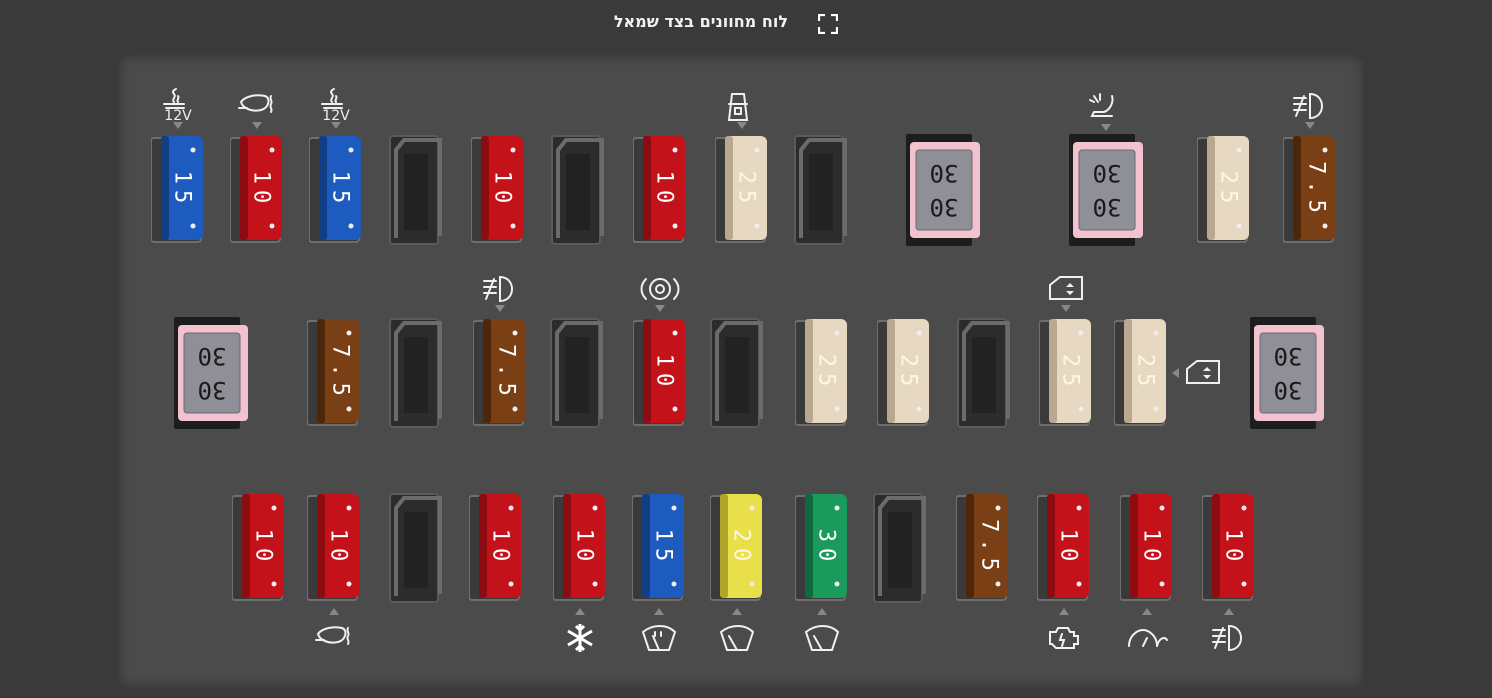  Describe the element at coordinates (737, 638) in the screenshot. I see `wiper-icon` at that location.